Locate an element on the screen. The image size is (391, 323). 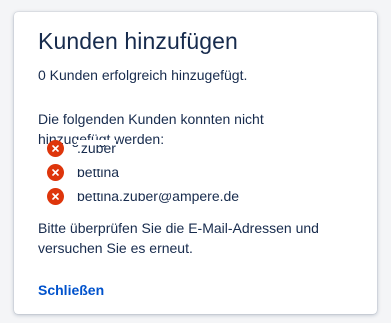
failed-customers-list: .zuber bettina bettina.zuber@ampere.de is located at coordinates (143, 172).